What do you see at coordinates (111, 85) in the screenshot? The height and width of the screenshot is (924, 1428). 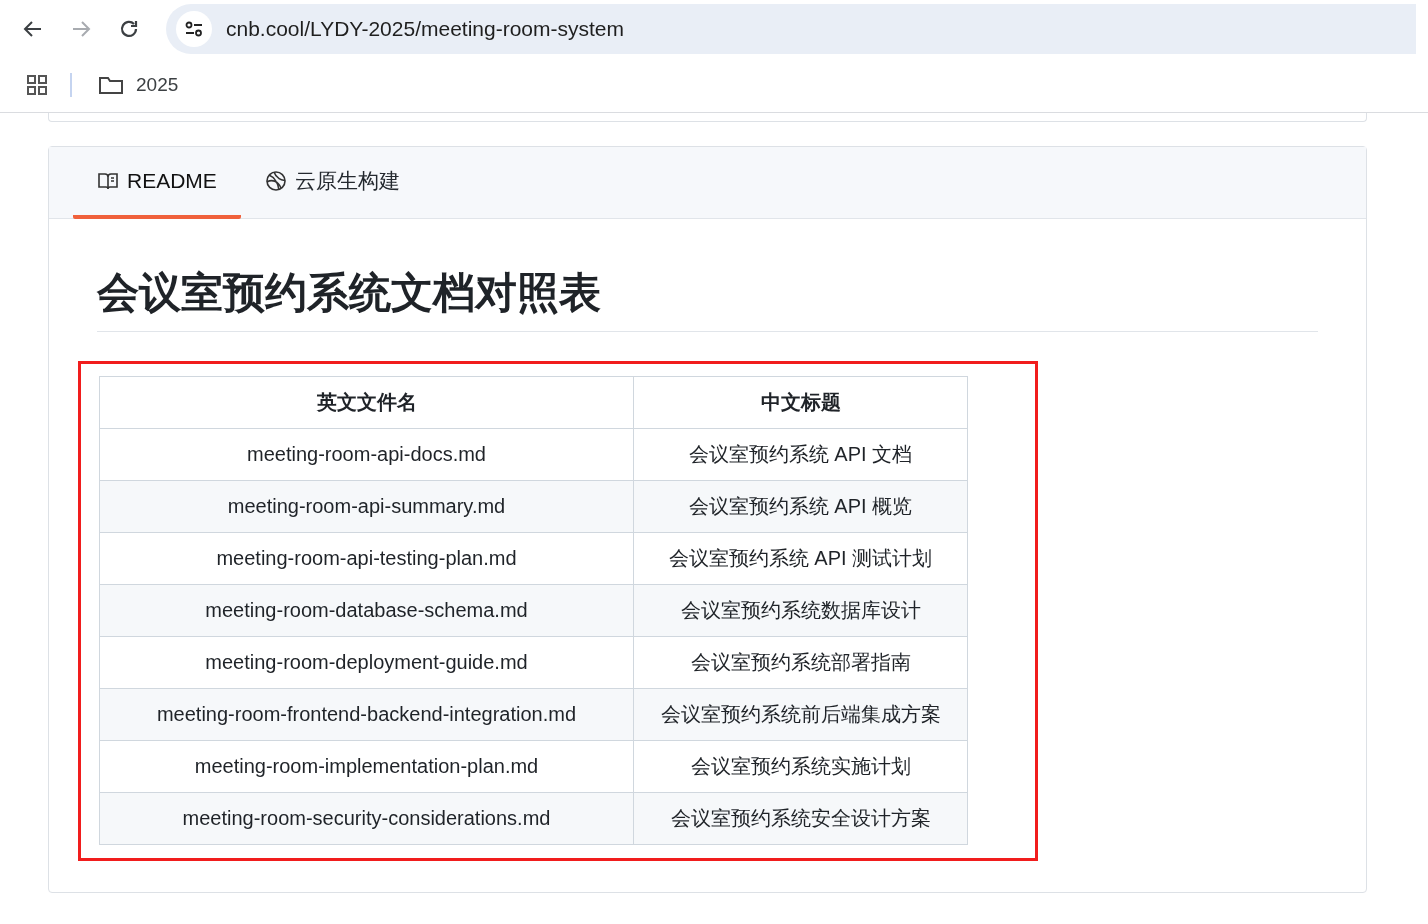 I see `folder-icon` at bounding box center [111, 85].